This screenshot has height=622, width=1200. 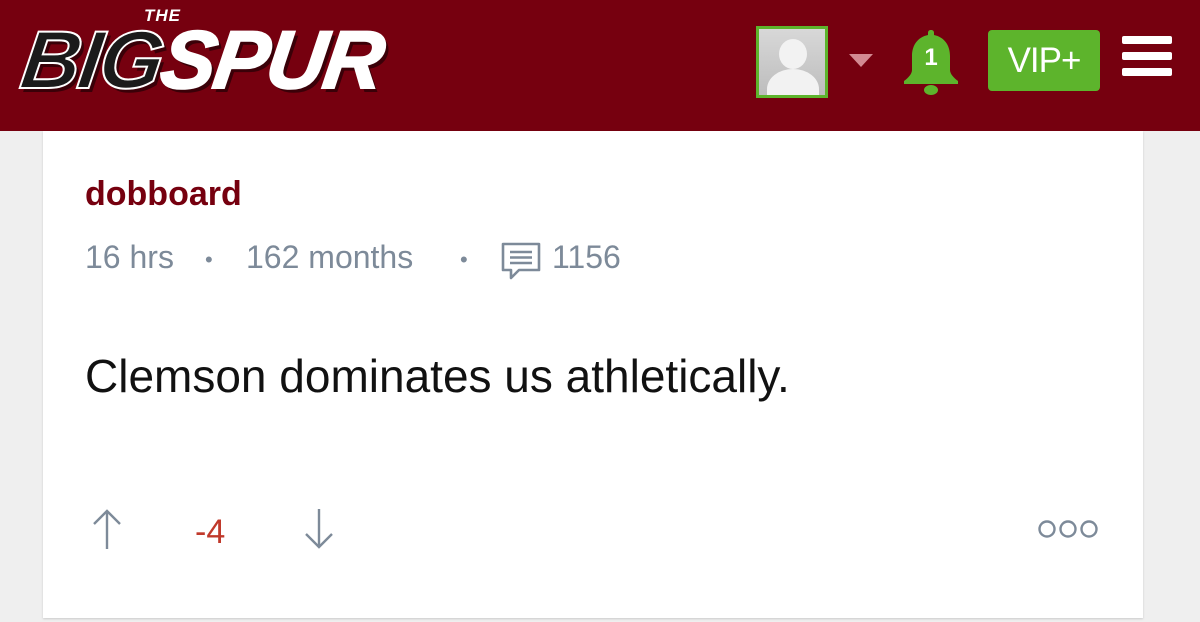 I want to click on bell-icon: 1, so click(x=931, y=62).